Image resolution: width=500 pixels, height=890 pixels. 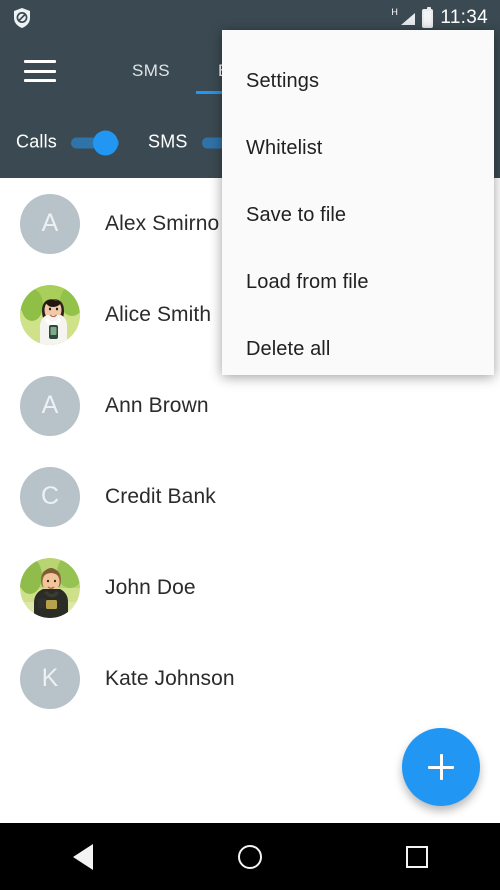 I want to click on contact-name: Alice Smith, so click(x=158, y=314).